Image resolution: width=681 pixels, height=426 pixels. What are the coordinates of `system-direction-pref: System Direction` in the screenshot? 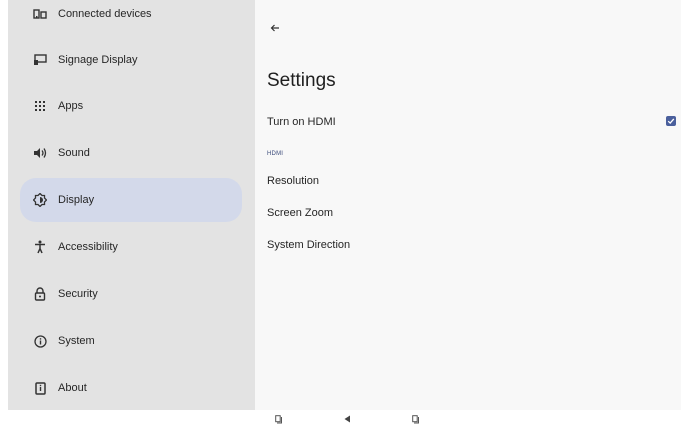 It's located at (308, 245).